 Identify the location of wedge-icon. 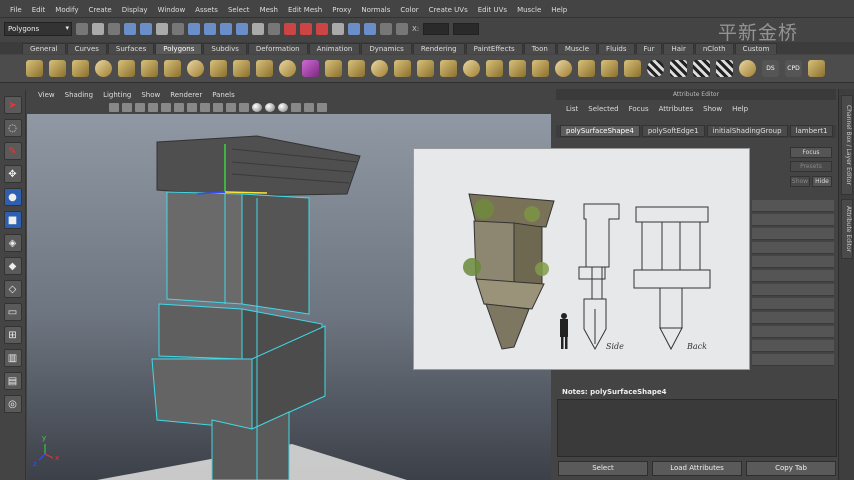
(517, 68).